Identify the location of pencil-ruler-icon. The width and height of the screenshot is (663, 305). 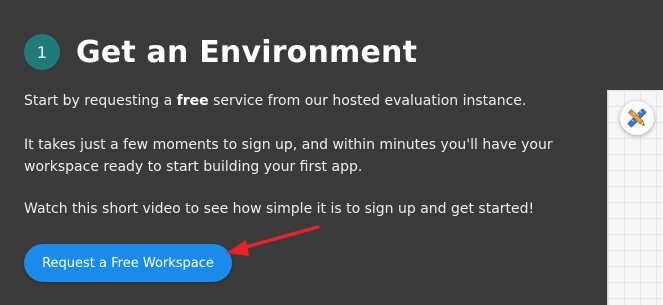
(637, 118).